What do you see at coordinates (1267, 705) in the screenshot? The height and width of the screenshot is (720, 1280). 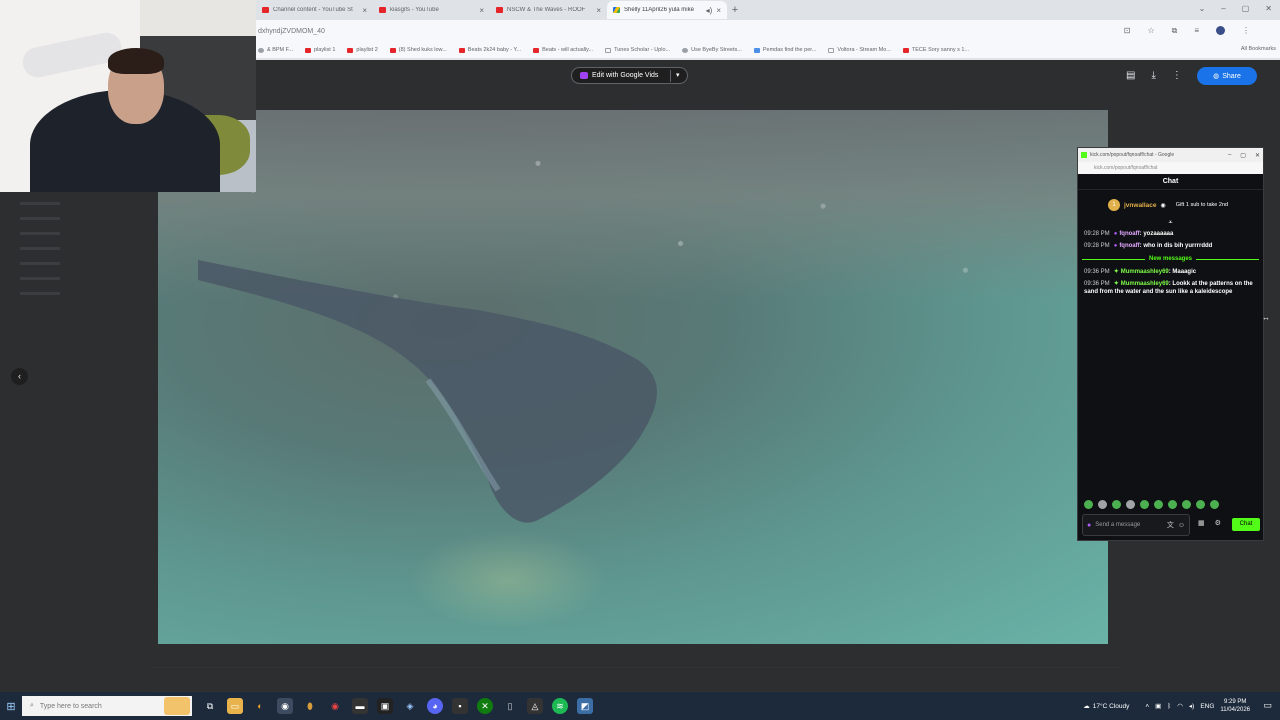 I see `notification-icon: ▭` at bounding box center [1267, 705].